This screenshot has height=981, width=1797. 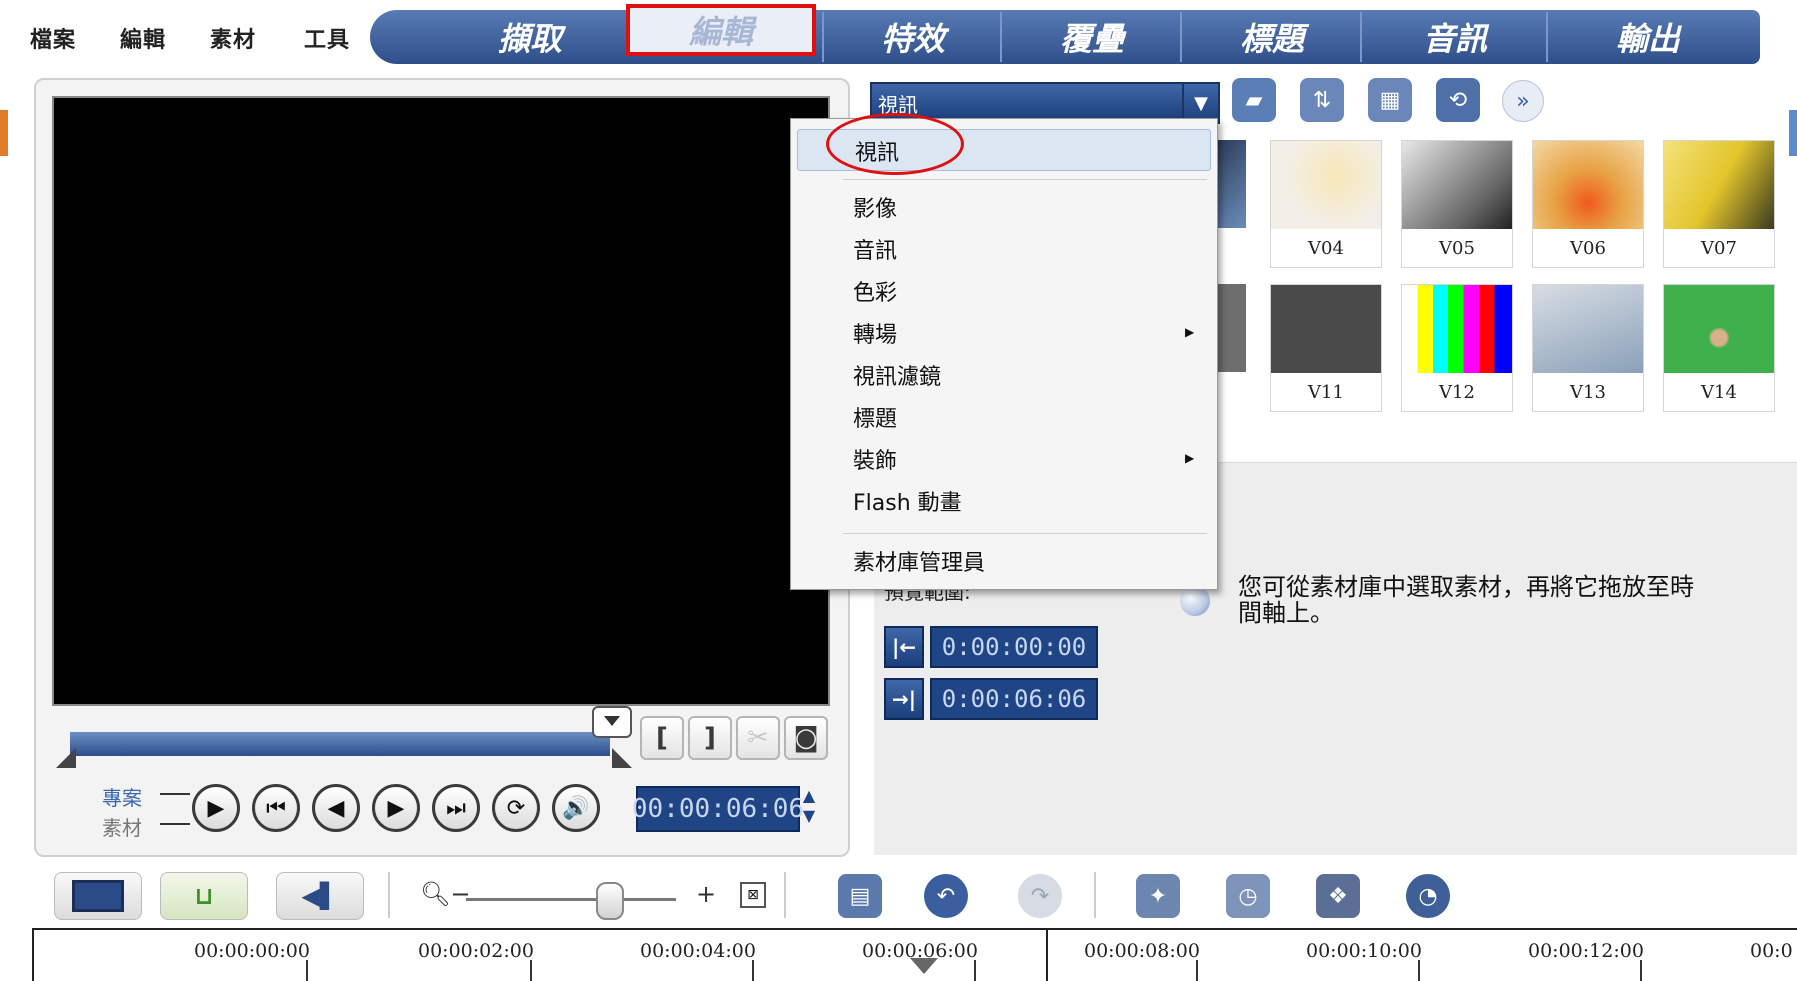 I want to click on thumbnail-v11: V11, so click(x=1326, y=348).